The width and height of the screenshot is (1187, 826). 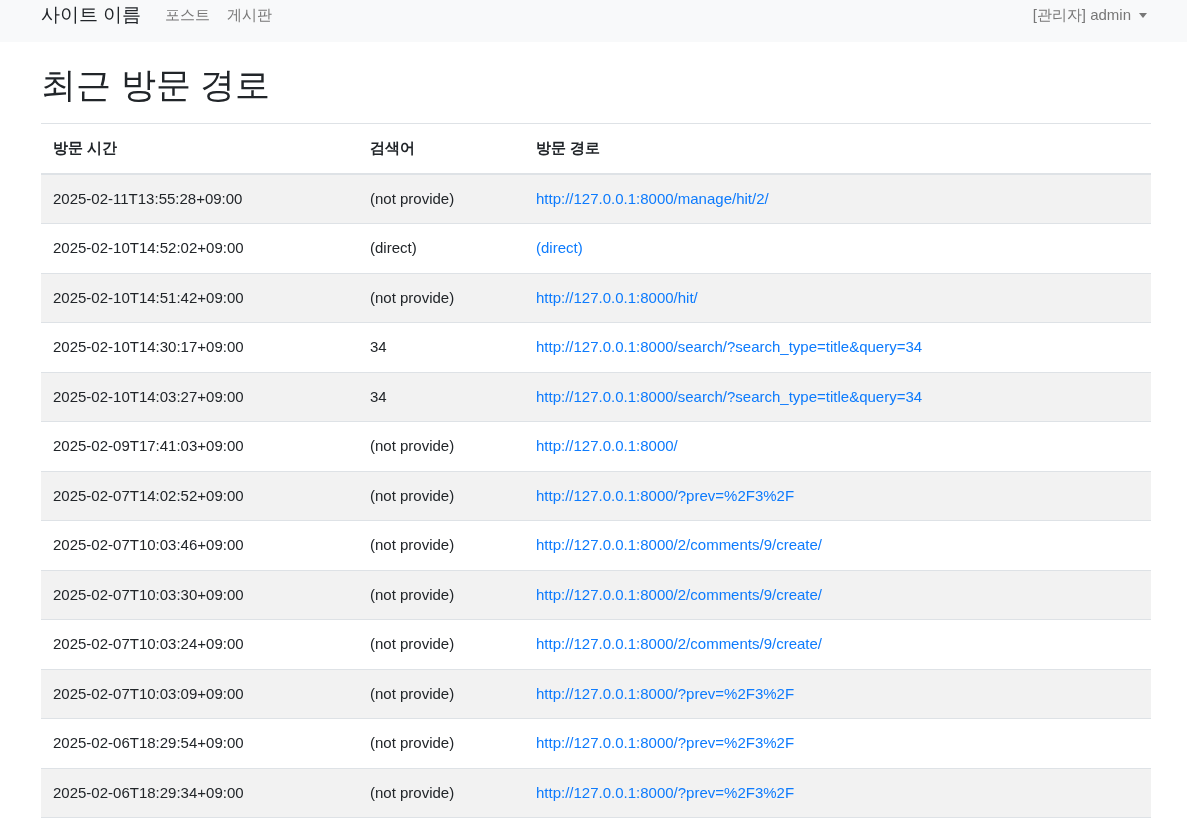 I want to click on table-cell: 2025-02-10T14:30:17+09:00, so click(x=199, y=347).